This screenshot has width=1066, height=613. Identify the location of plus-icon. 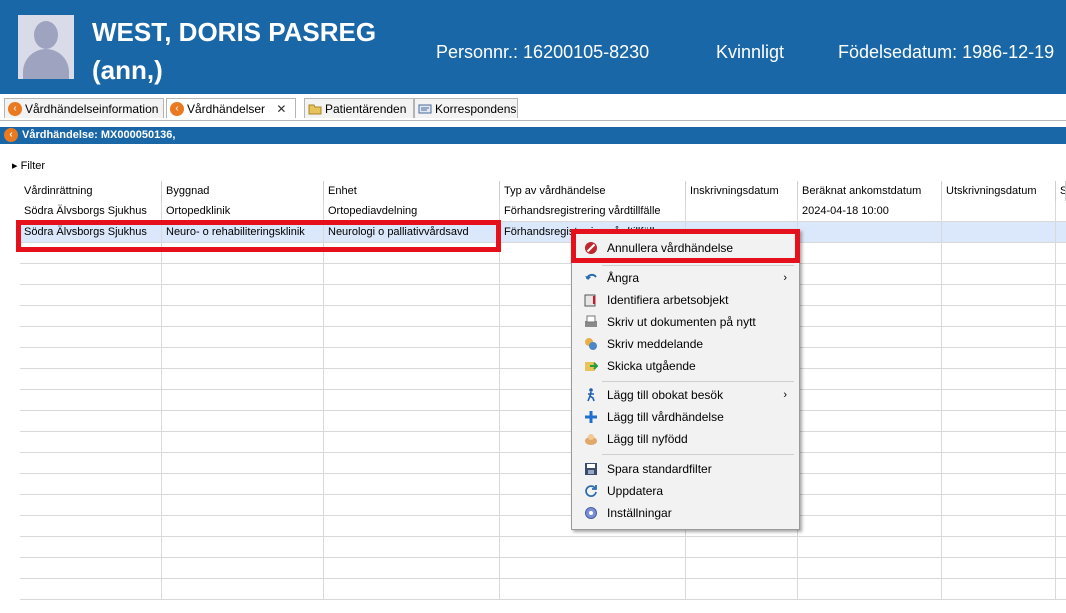
(591, 417).